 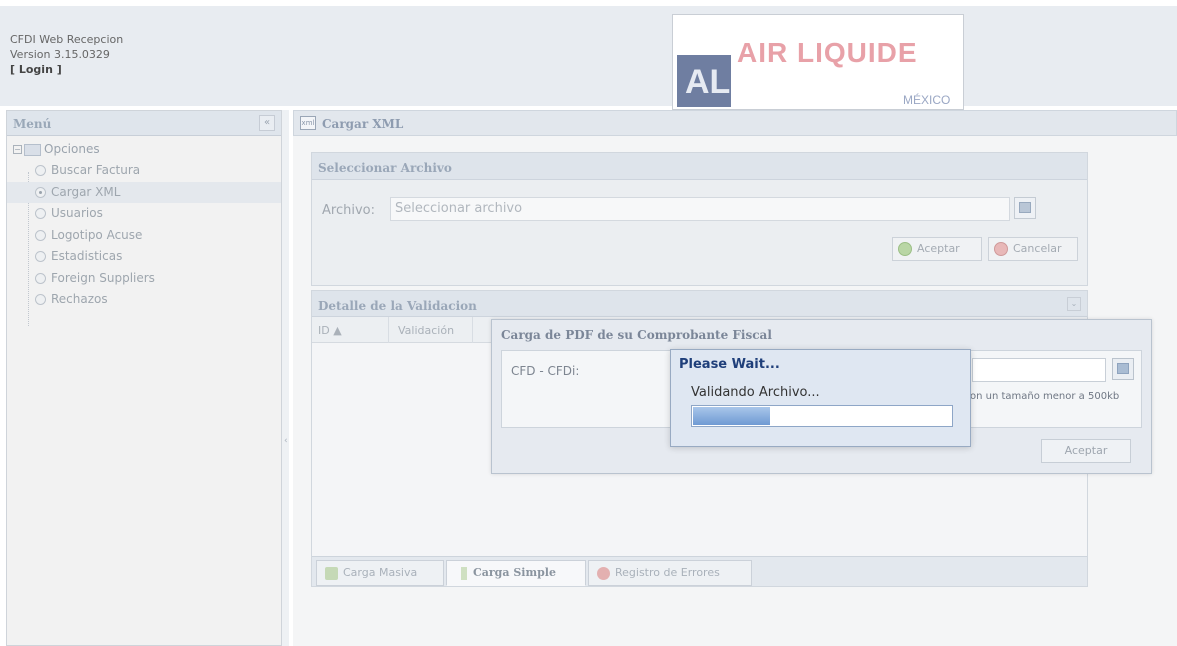 I want to click on tree-root-opciones: − Opciones, so click(x=144, y=151).